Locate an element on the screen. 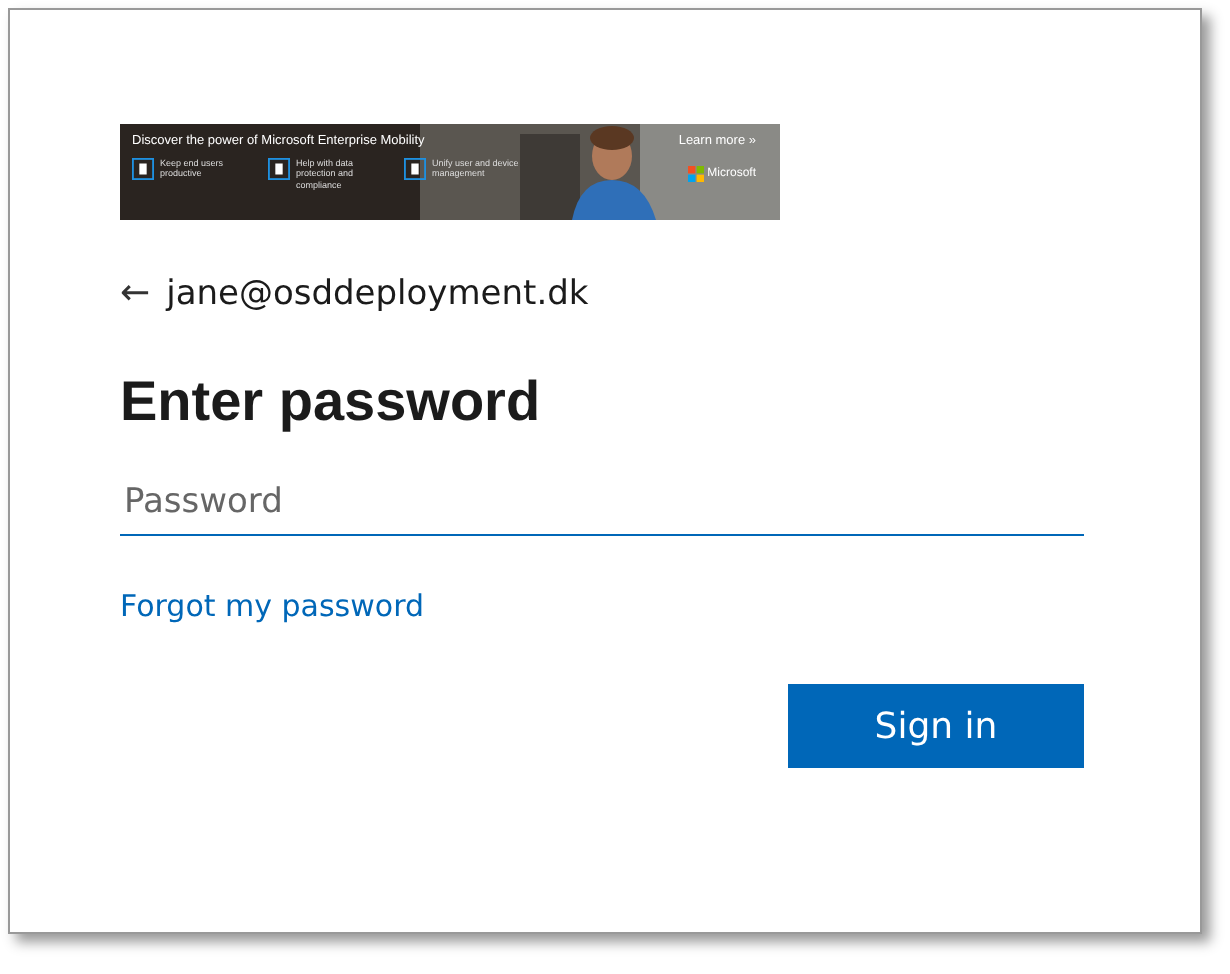 This screenshot has width=1230, height=974. account-email: jane@osddeployment.dk is located at coordinates (377, 293).